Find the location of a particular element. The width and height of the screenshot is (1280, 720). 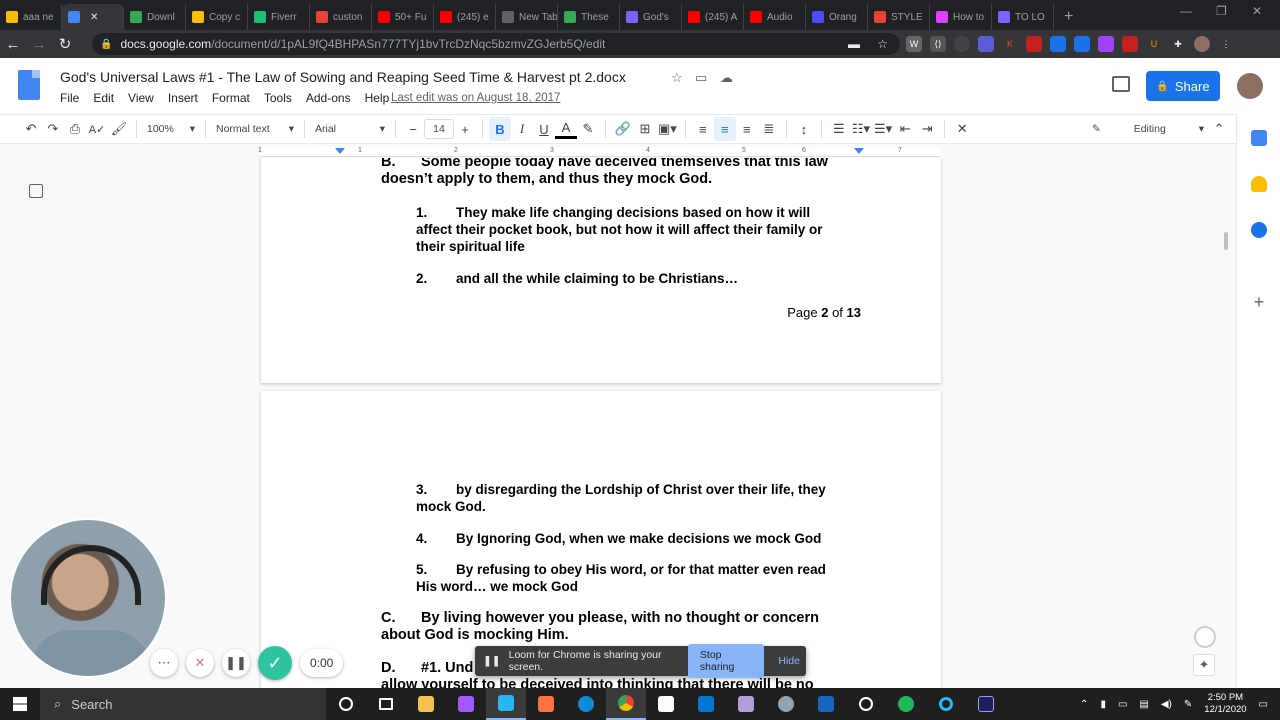

minimize-icon: — is located at coordinates (1186, 11).